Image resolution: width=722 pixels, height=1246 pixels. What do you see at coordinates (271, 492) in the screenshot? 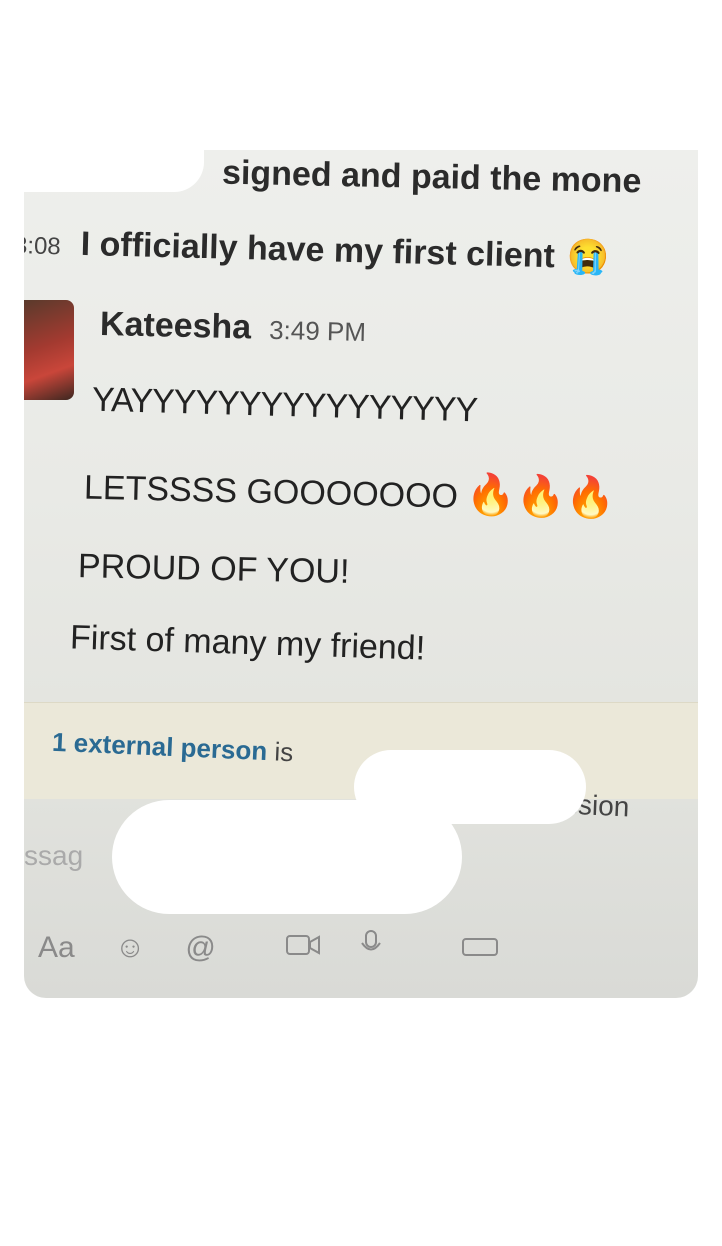
I see `message-line-text: LETSSSS GOOOOOOO` at bounding box center [271, 492].